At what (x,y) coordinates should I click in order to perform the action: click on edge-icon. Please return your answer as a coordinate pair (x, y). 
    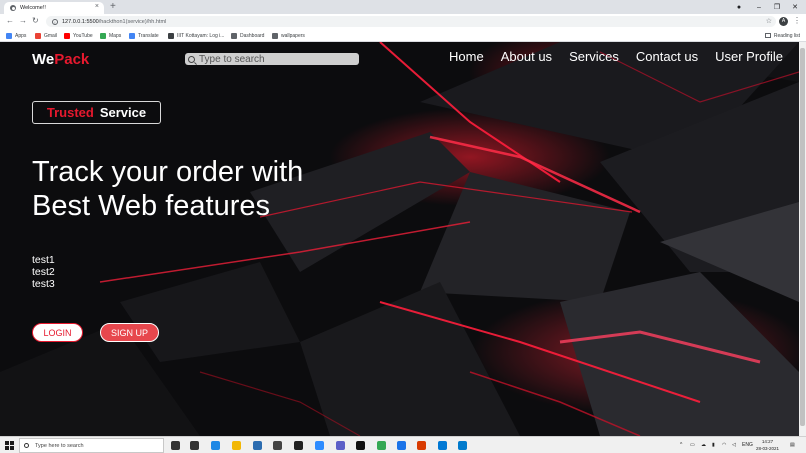
    Looking at the image, I should click on (215, 445).